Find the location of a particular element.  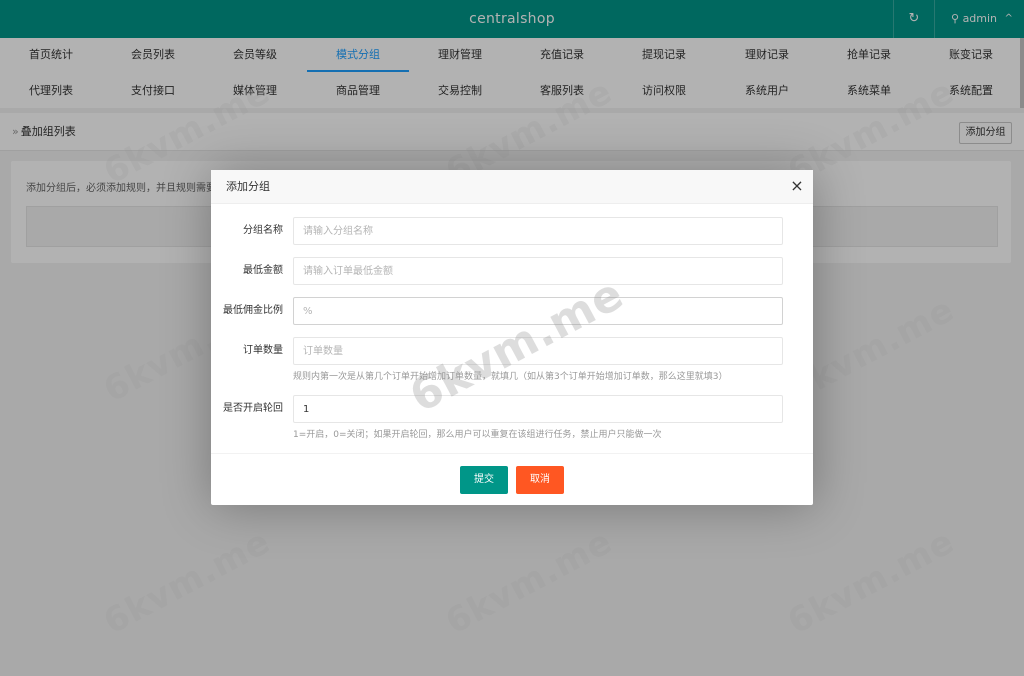

order-count-input is located at coordinates (538, 351).